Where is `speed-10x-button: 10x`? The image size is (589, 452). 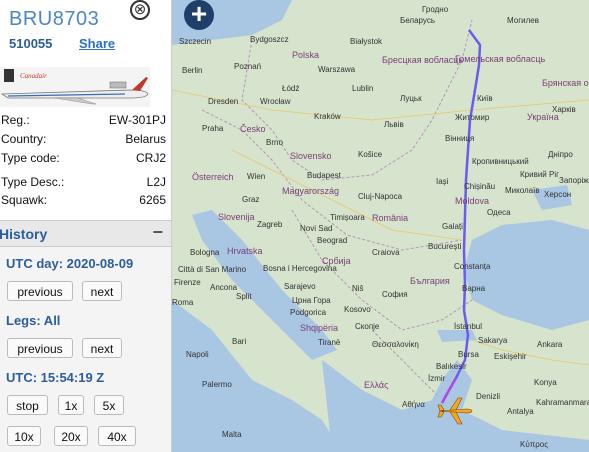
speed-10x-button: 10x is located at coordinates (24, 436).